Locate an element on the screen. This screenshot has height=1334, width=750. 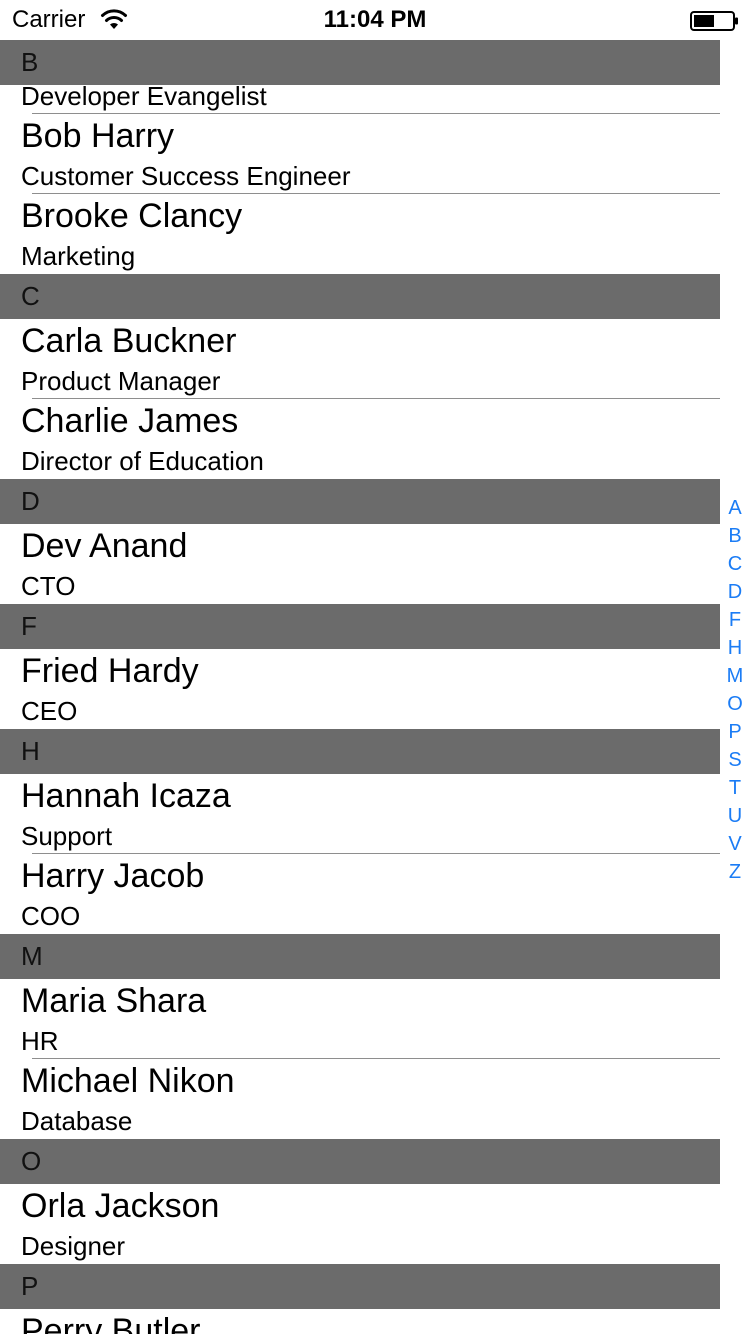
list-item: Perry Butler is located at coordinates (360, 1321).